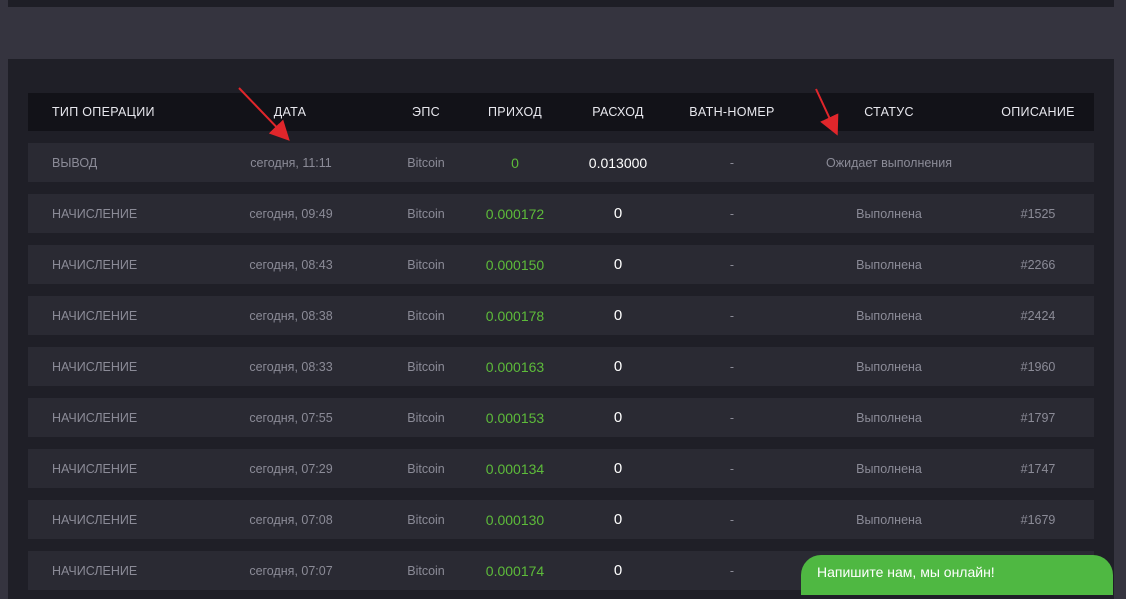 The width and height of the screenshot is (1126, 599). I want to click on chat-widget-button: Напишите нам, мы онлайн!, so click(957, 575).